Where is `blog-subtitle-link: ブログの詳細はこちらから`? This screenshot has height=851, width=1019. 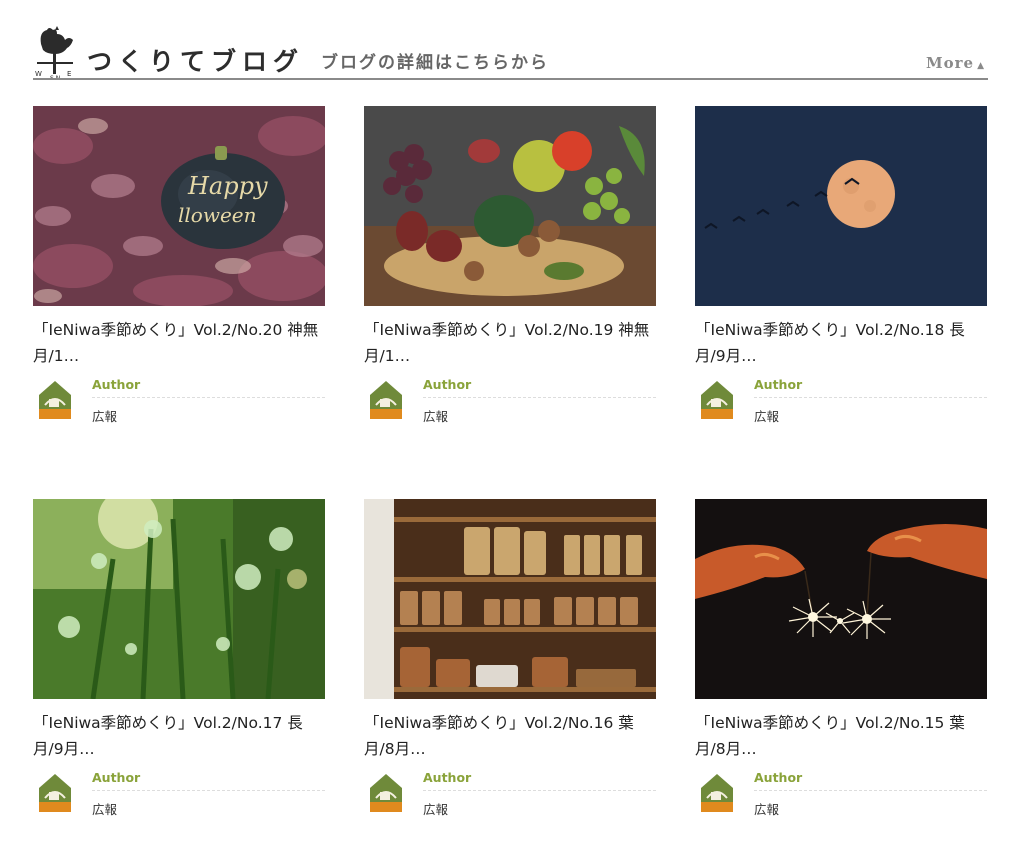
blog-subtitle-link: ブログの詳細はこちらから is located at coordinates (435, 60).